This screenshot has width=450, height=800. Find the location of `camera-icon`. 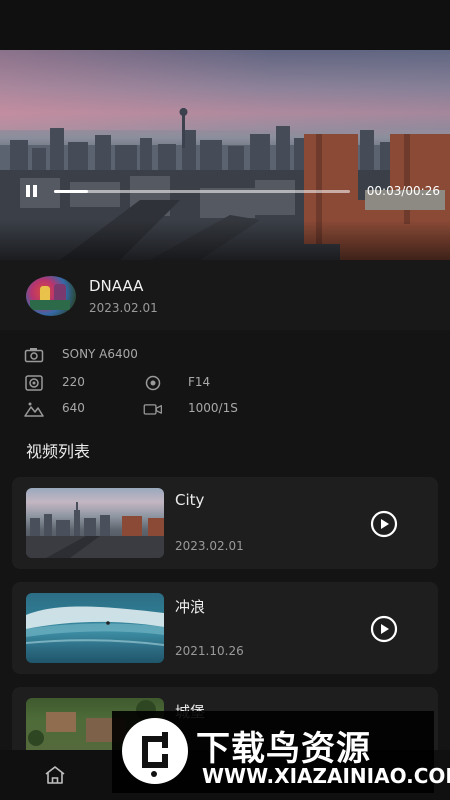

camera-icon is located at coordinates (34, 355).